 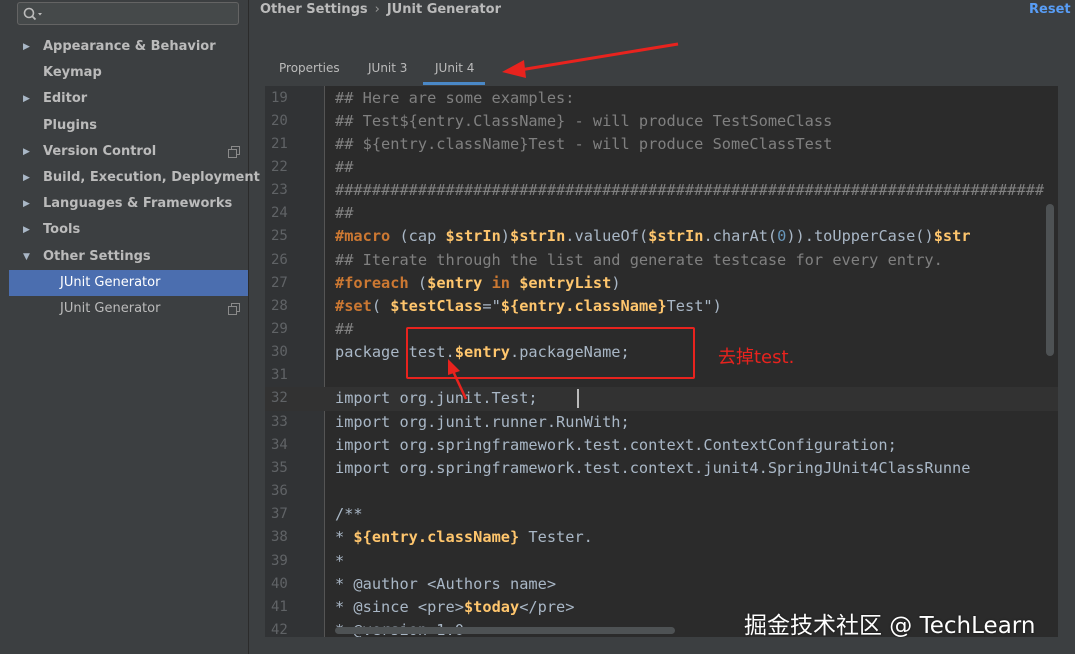 What do you see at coordinates (661, 514) in the screenshot?
I see `code-line: 37 /**` at bounding box center [661, 514].